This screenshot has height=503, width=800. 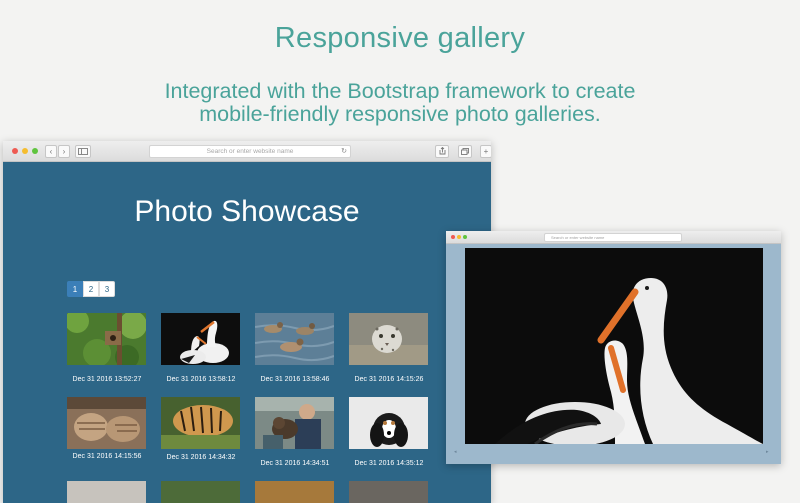 I want to click on new-tab-button: +, so click(x=485, y=151).